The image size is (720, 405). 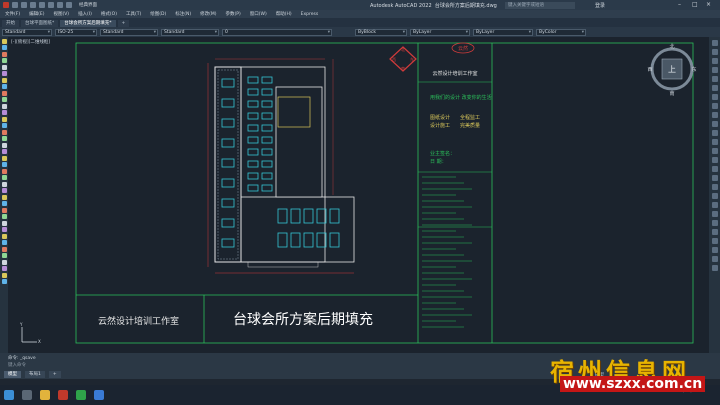 What do you see at coordinates (600, 5) in the screenshot?
I see `user-login: 登录` at bounding box center [600, 5].